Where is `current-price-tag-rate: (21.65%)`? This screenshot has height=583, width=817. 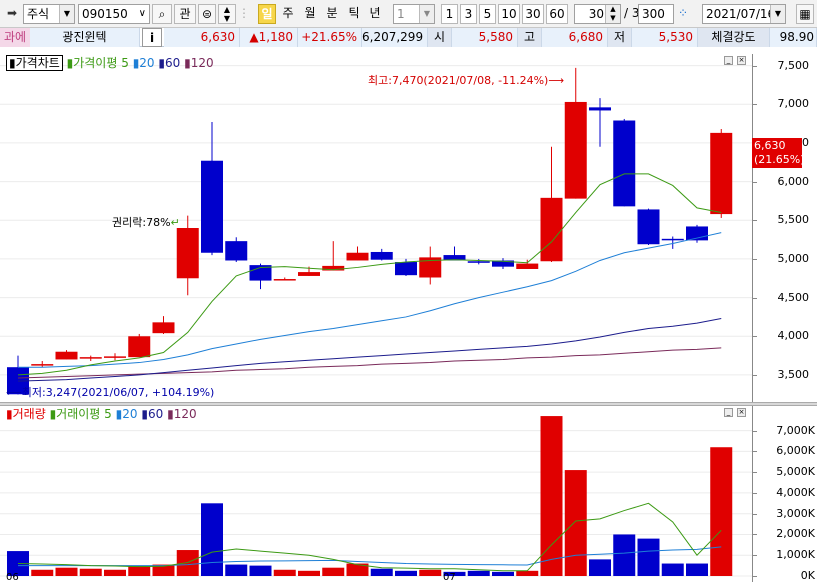 current-price-tag-rate: (21.65%) is located at coordinates (779, 159).